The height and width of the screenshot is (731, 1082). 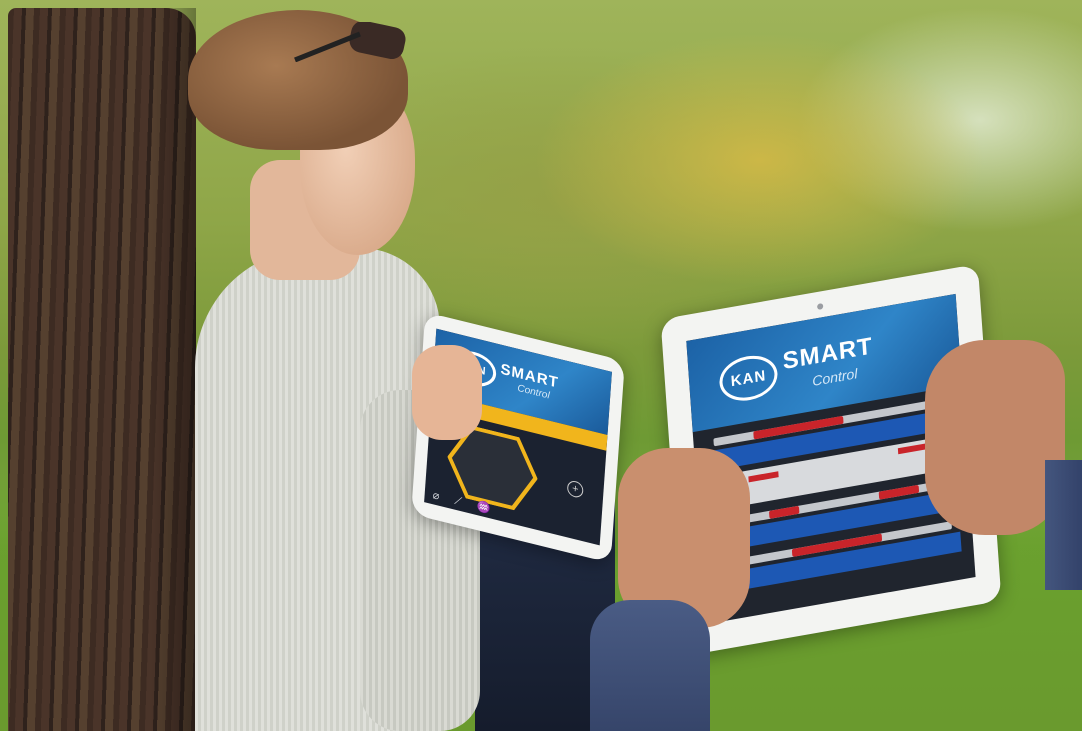 What do you see at coordinates (173, 369) in the screenshot?
I see `tree-shadow` at bounding box center [173, 369].